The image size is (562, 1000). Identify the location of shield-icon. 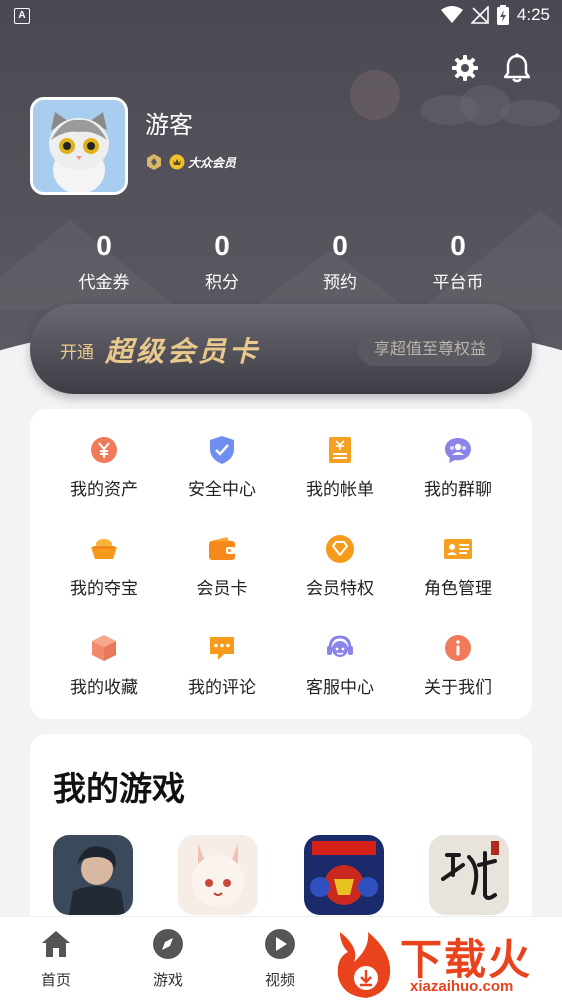
(222, 450).